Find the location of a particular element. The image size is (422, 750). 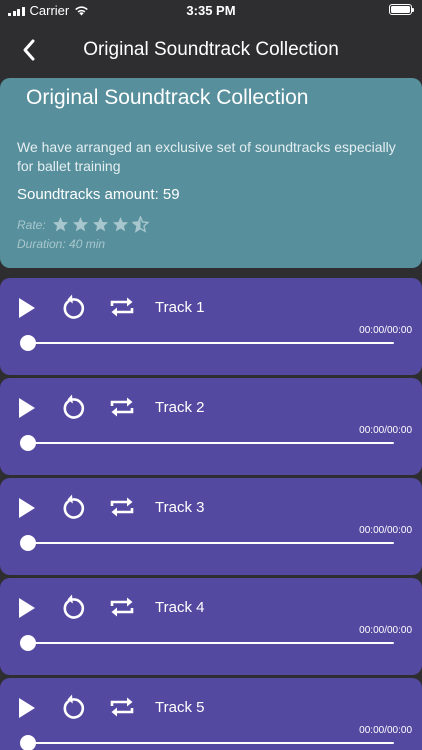

track-card: Track 4 00:00/00:00 is located at coordinates (211, 626).